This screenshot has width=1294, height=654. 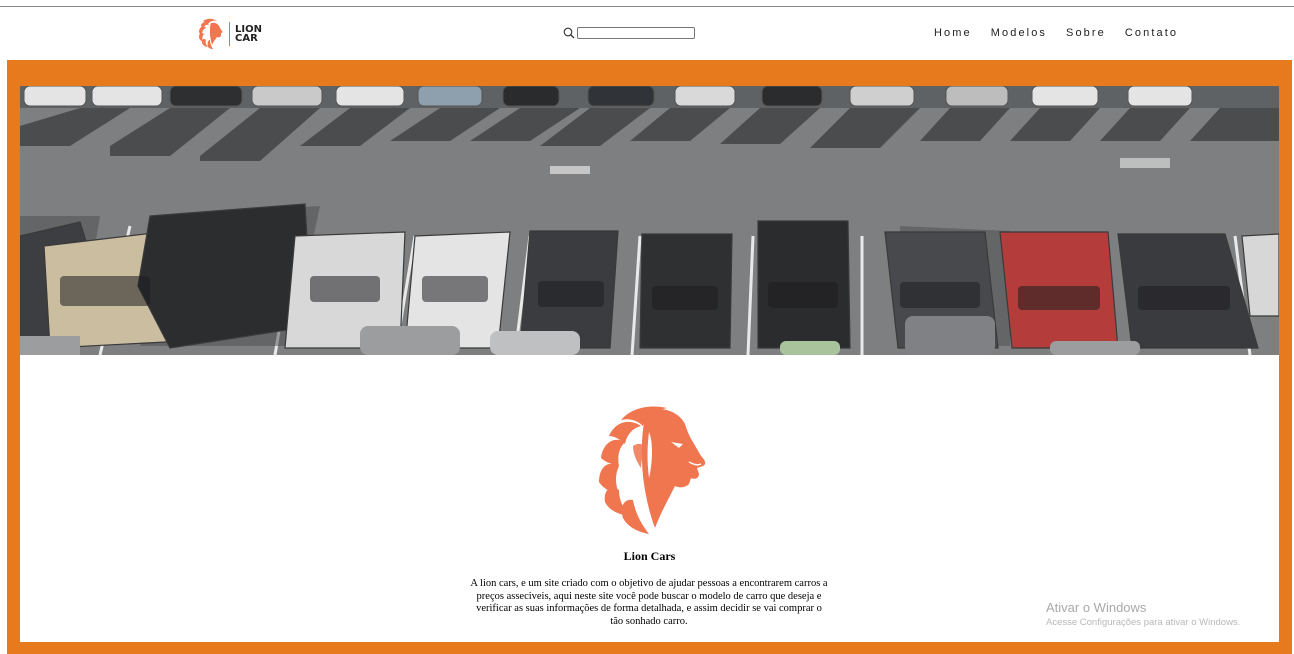 I want to click on watermark-title: Ativar o Windows, so click(x=1096, y=607).